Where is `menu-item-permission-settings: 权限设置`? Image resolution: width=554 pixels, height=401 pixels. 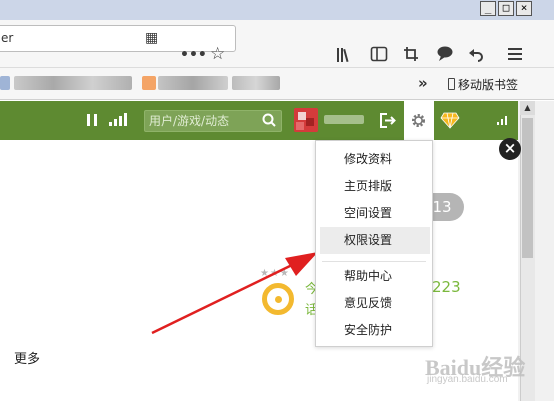 menu-item-permission-settings: 权限设置 is located at coordinates (375, 240).